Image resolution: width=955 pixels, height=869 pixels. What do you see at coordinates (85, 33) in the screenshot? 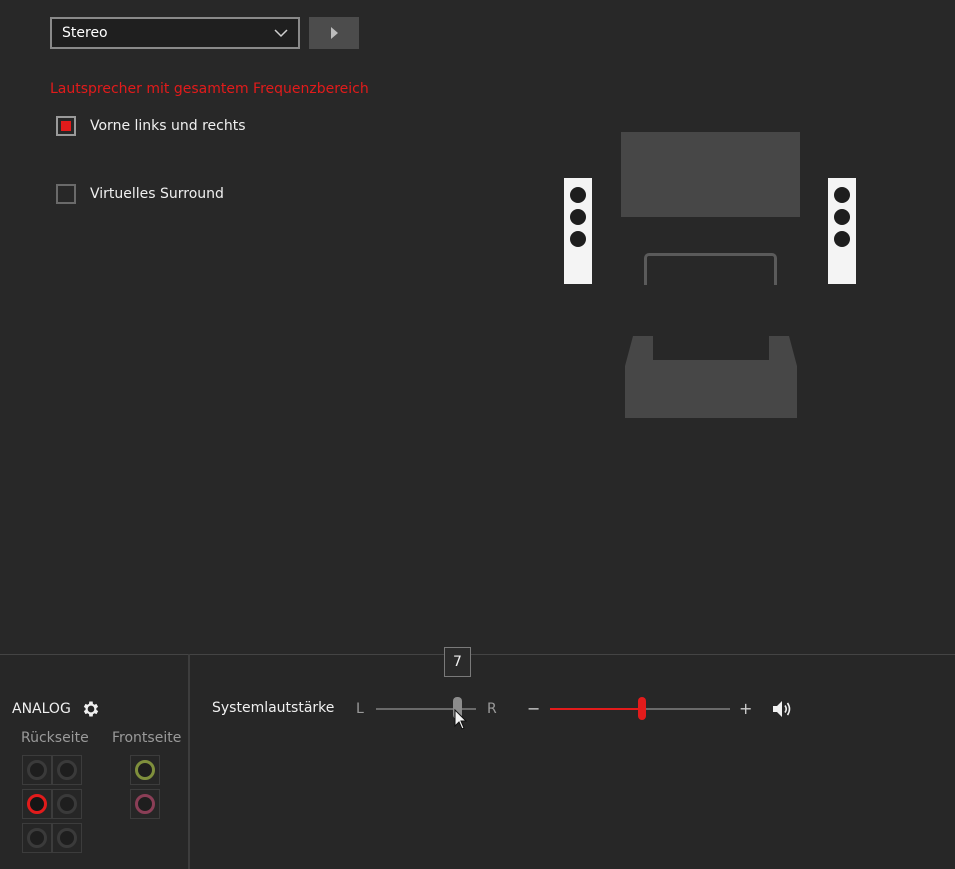
I see `speaker-config-value: Stereo` at bounding box center [85, 33].